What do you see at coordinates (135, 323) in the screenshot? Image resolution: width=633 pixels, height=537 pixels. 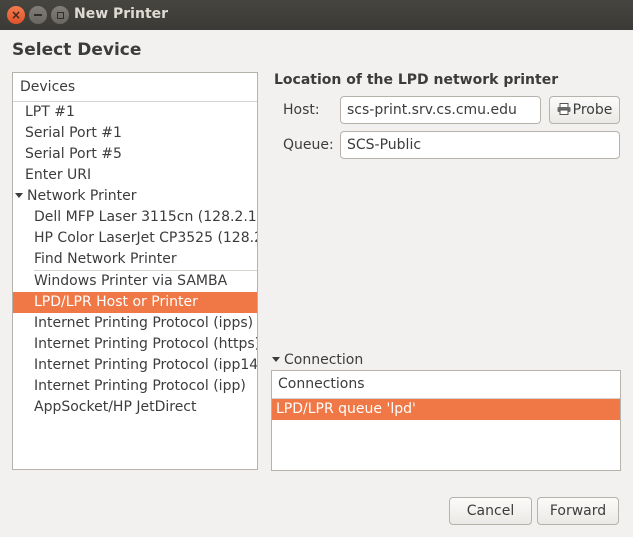 I see `device-item-ipp-ipps: Internet Printing Protocol (ipps)` at bounding box center [135, 323].